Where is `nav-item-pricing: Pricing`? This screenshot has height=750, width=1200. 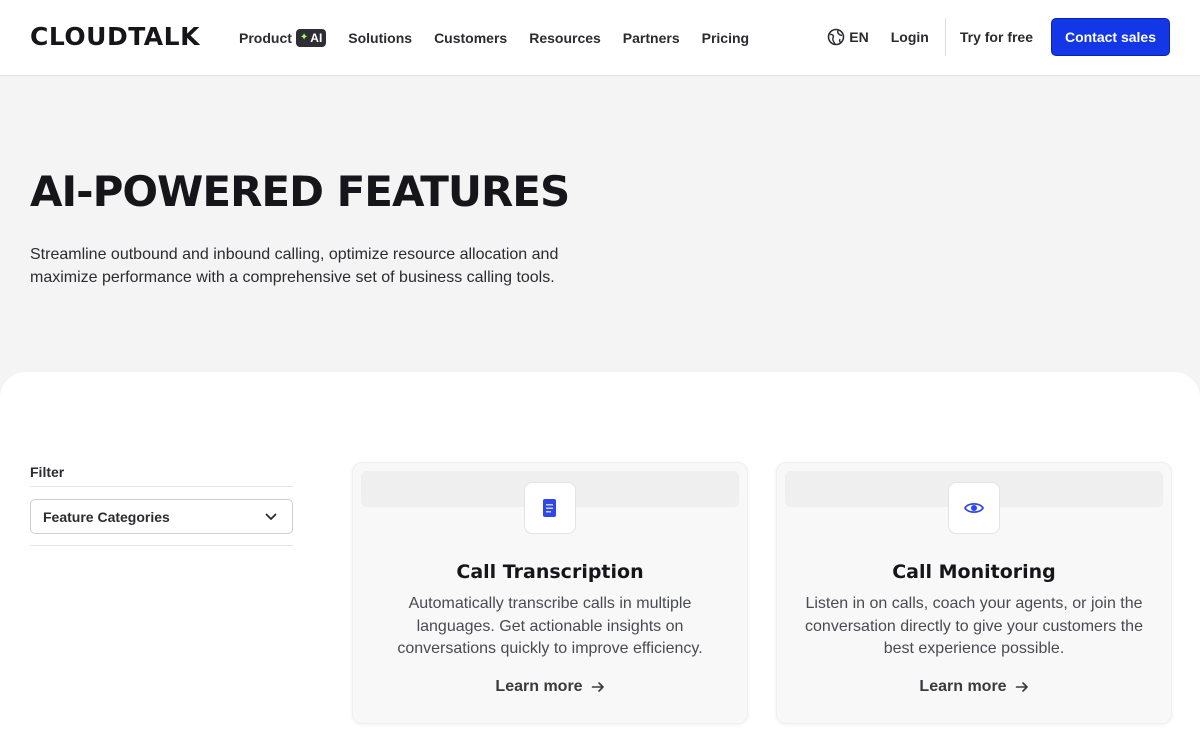
nav-item-pricing: Pricing is located at coordinates (725, 38).